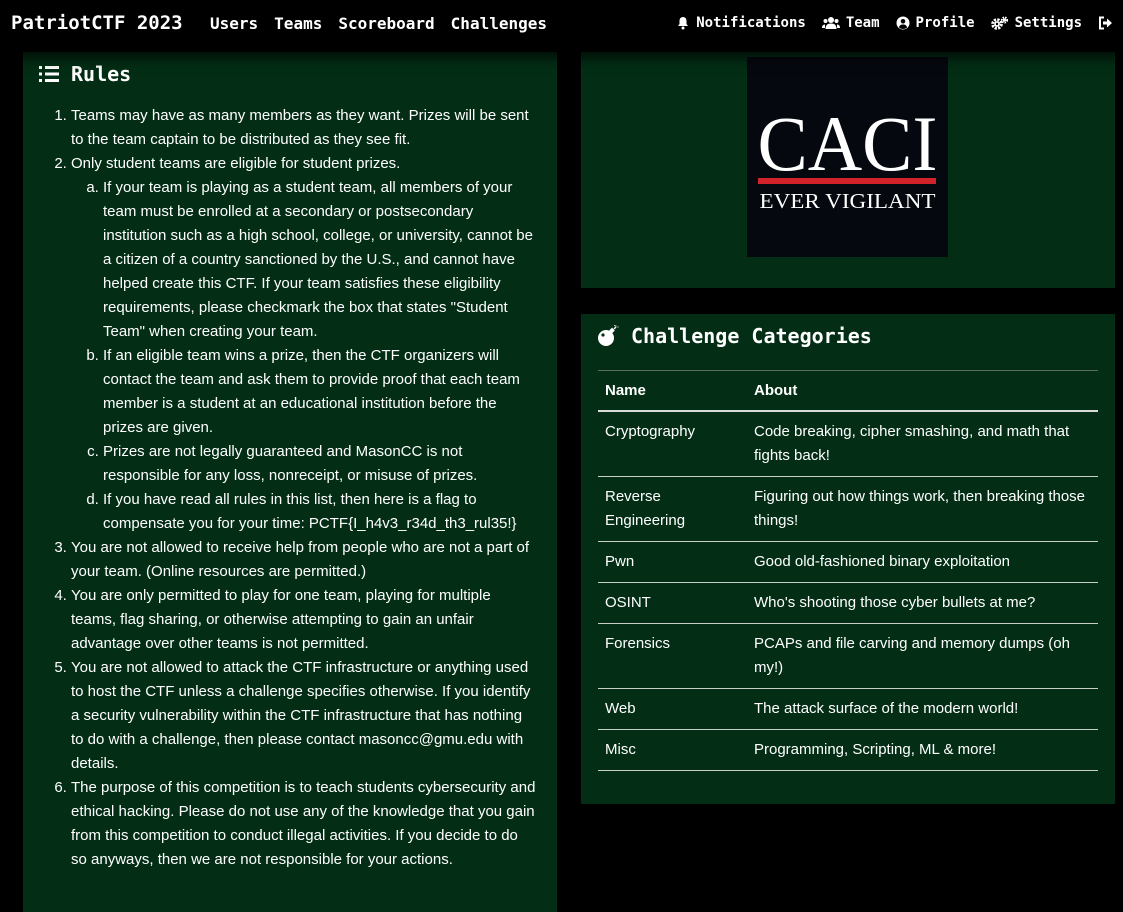 This screenshot has width=1123, height=912. What do you see at coordinates (945, 23) in the screenshot?
I see `profile-label: Profile` at bounding box center [945, 23].